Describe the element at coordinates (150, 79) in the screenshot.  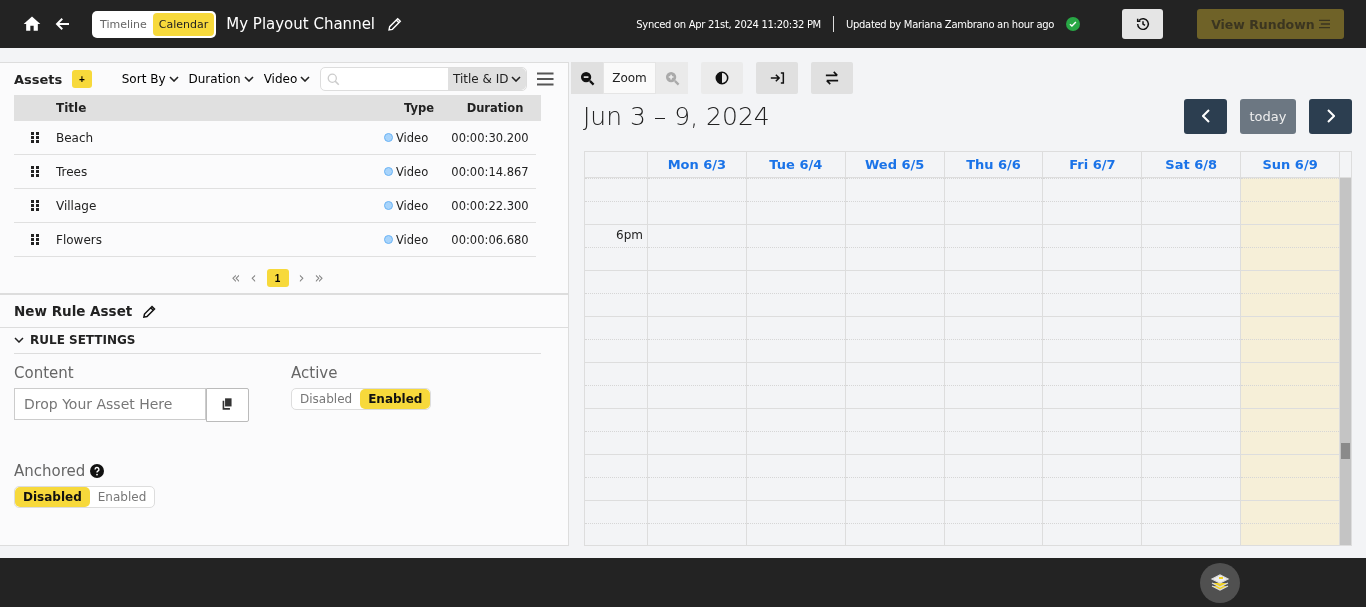
I see `filter-dropdown: Sort By` at that location.